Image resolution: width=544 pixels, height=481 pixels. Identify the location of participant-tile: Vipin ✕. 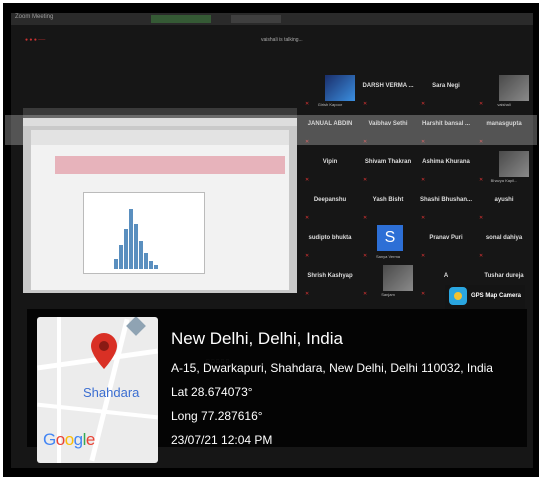
(330, 165).